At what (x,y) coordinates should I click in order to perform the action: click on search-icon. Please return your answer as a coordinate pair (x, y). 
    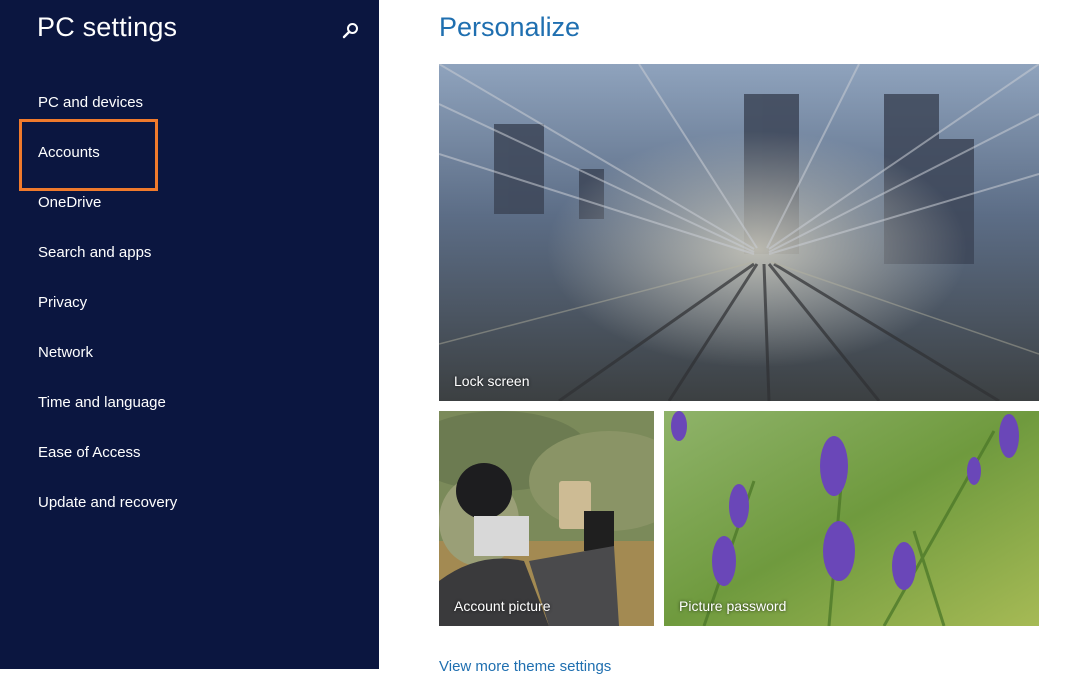
    Looking at the image, I should click on (350, 31).